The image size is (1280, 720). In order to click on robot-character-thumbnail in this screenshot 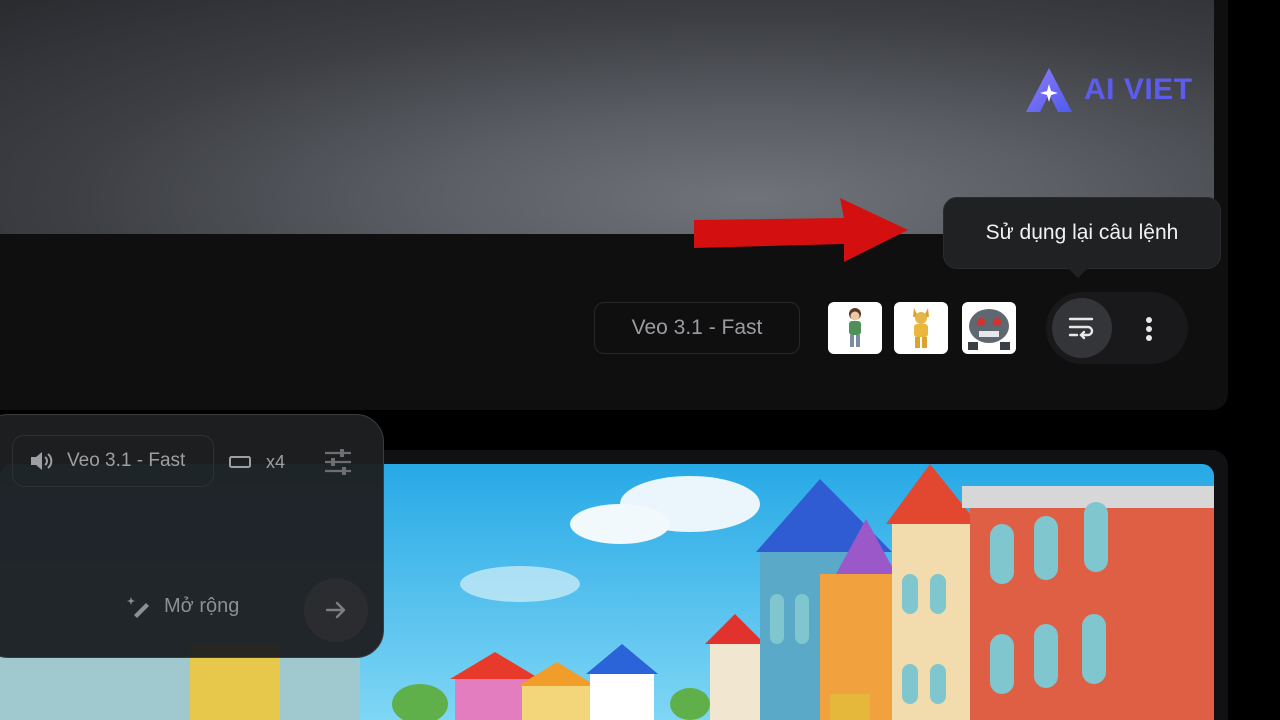, I will do `click(989, 328)`.